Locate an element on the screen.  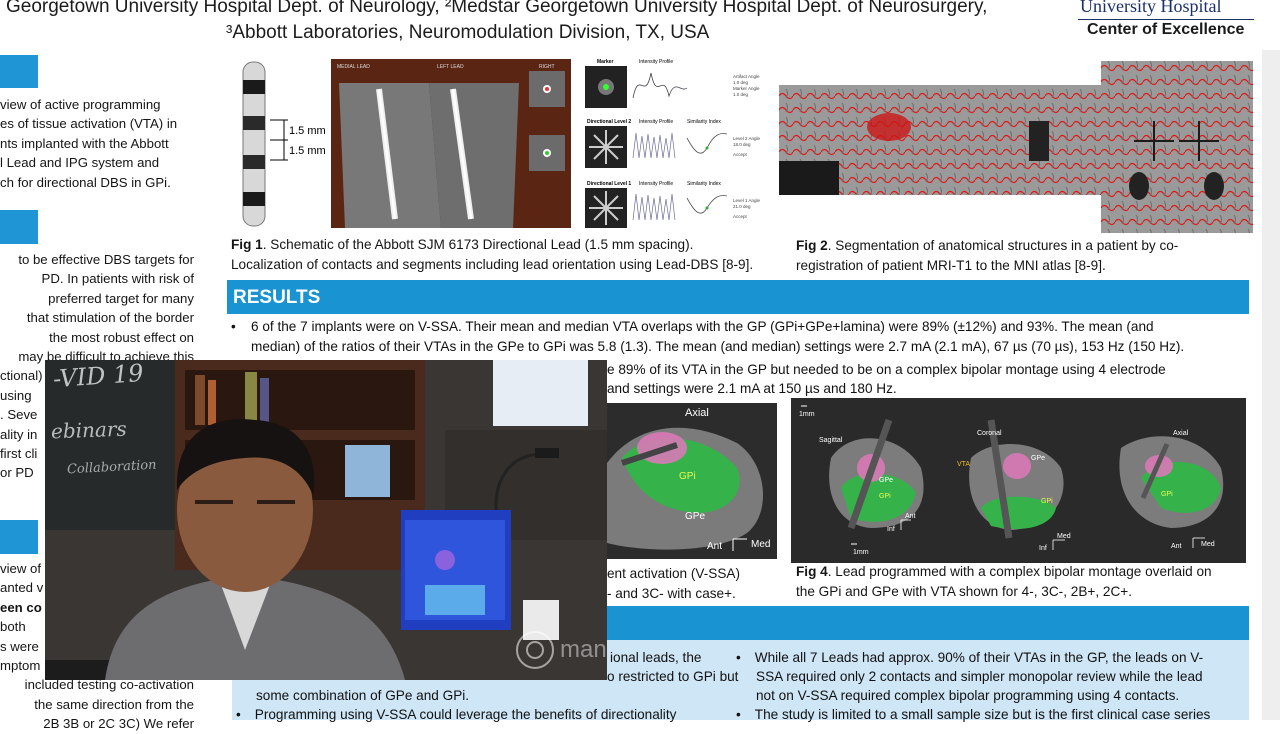
discussion-left-line: o restricted to GPi but is located at coordinates (673, 676).